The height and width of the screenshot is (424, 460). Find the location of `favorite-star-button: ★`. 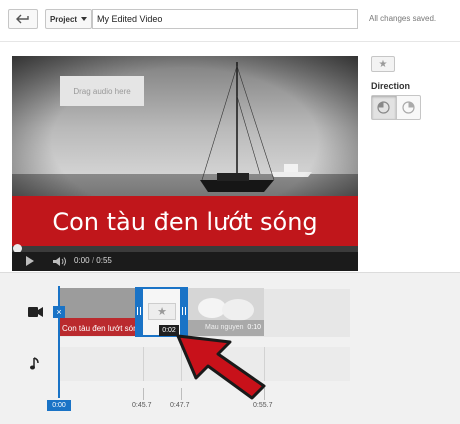

favorite-star-button: ★ is located at coordinates (383, 64).